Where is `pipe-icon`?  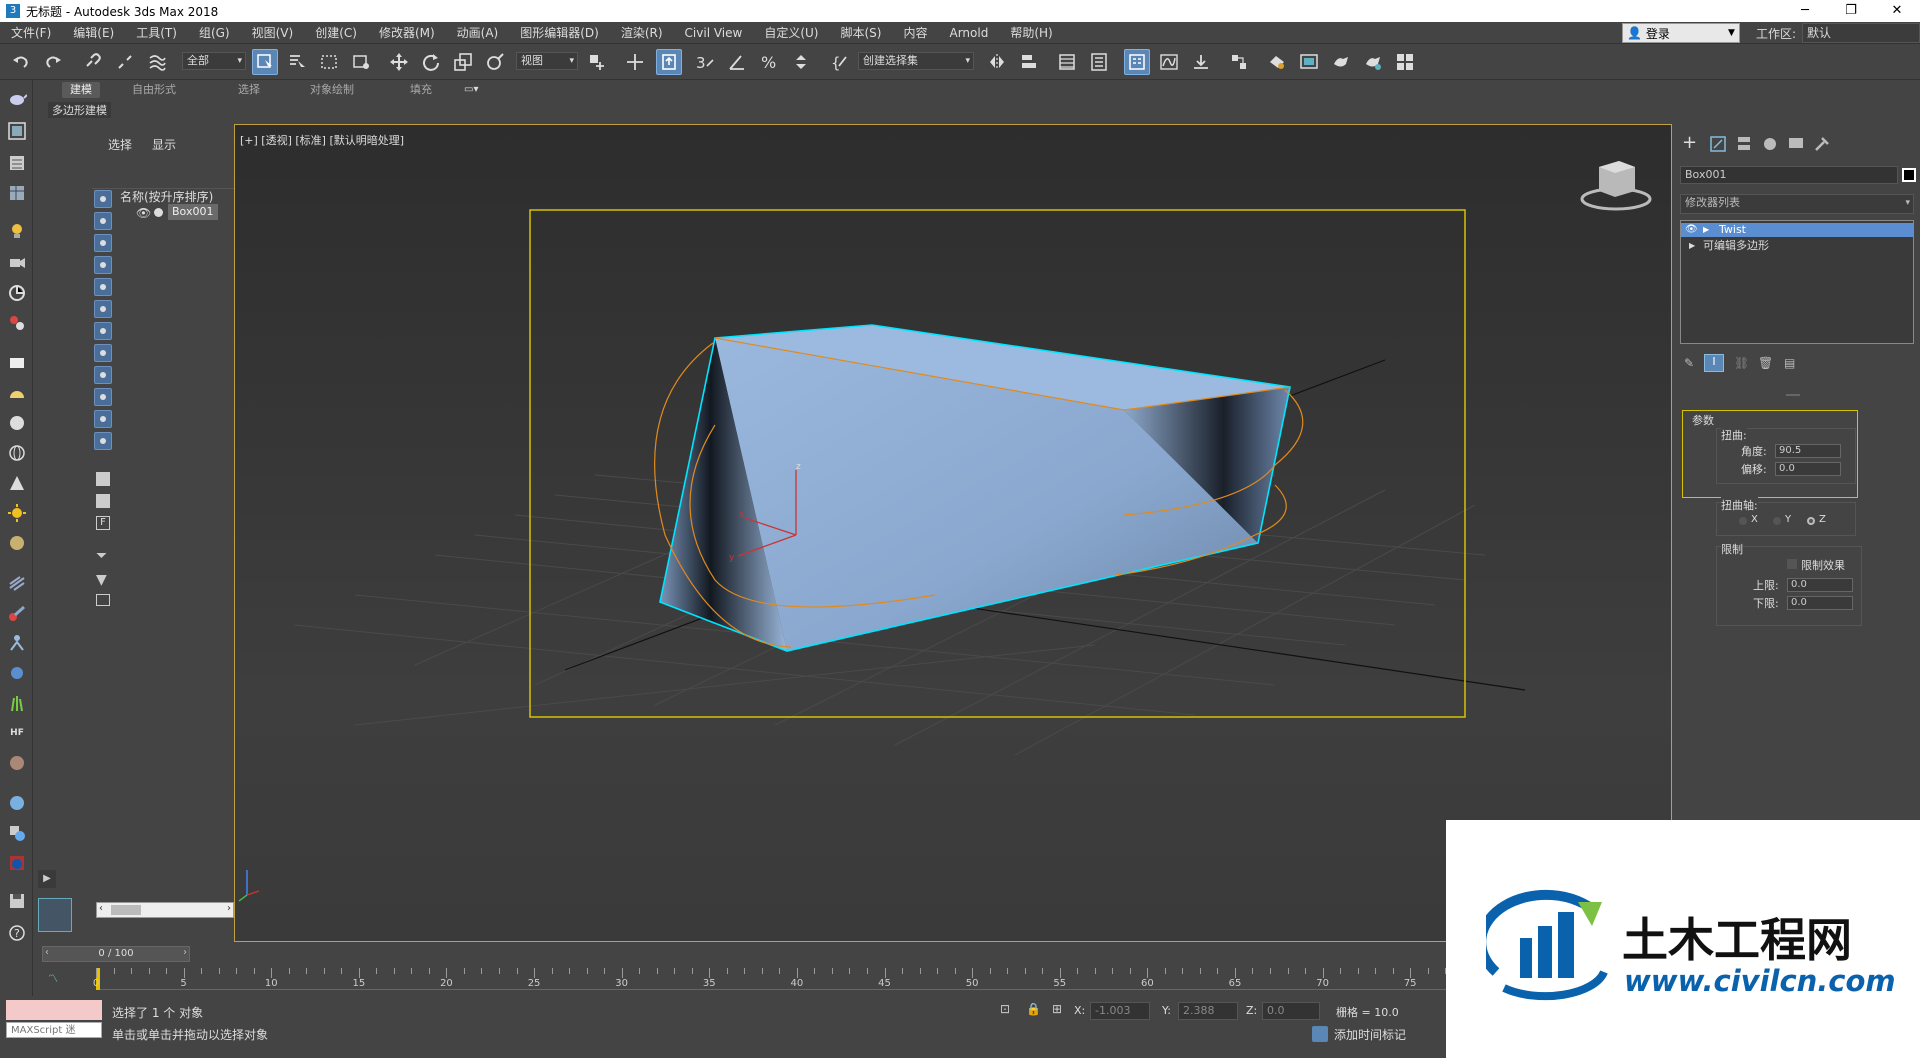 pipe-icon is located at coordinates (17, 613).